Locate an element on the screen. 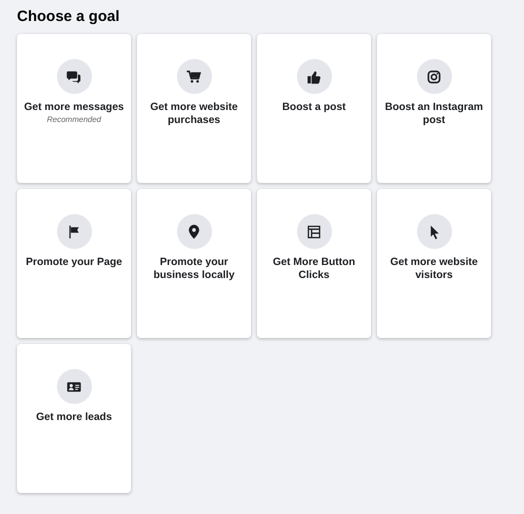 This screenshot has width=524, height=514. goal-label: Promote your Page is located at coordinates (74, 262).